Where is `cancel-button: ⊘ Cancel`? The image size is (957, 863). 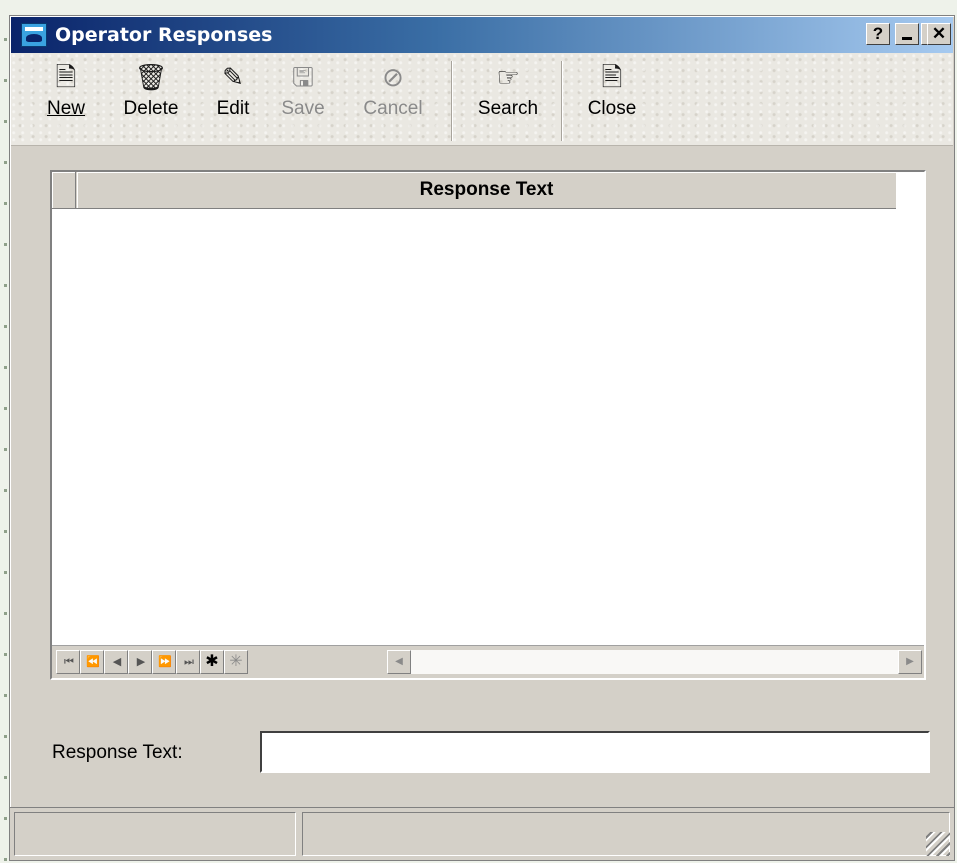 cancel-button: ⊘ Cancel is located at coordinates (393, 101).